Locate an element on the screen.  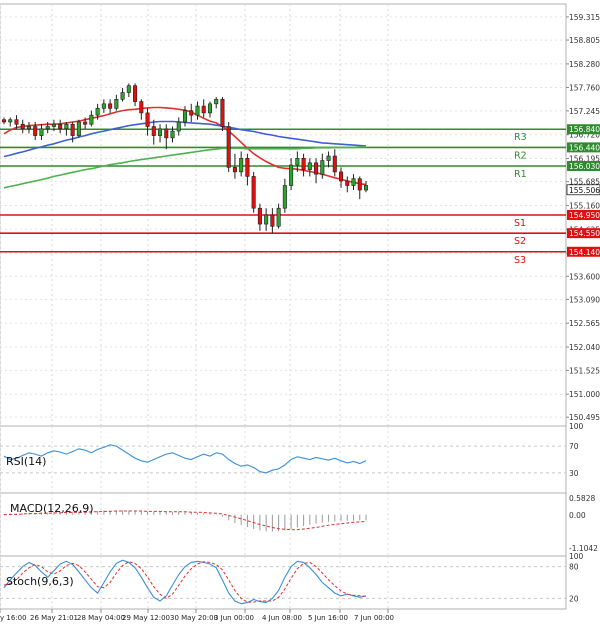
price-tick-label: 158.280 is located at coordinates (584, 64).